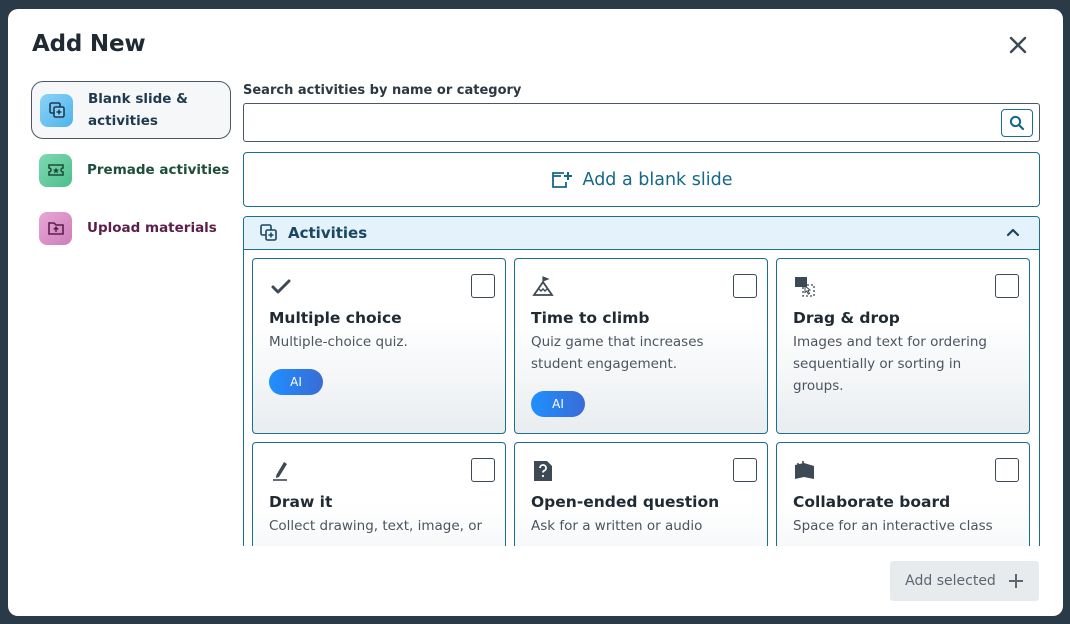 The image size is (1070, 624). I want to click on activity-description: Multiple-choice quiz., so click(338, 342).